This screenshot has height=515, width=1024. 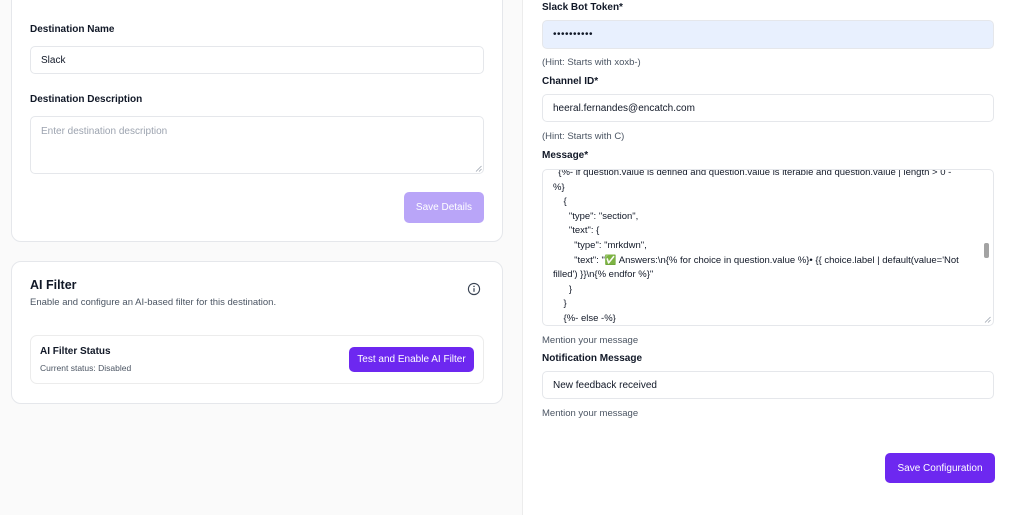 What do you see at coordinates (987, 319) in the screenshot?
I see `message-resize-grip-icon` at bounding box center [987, 319].